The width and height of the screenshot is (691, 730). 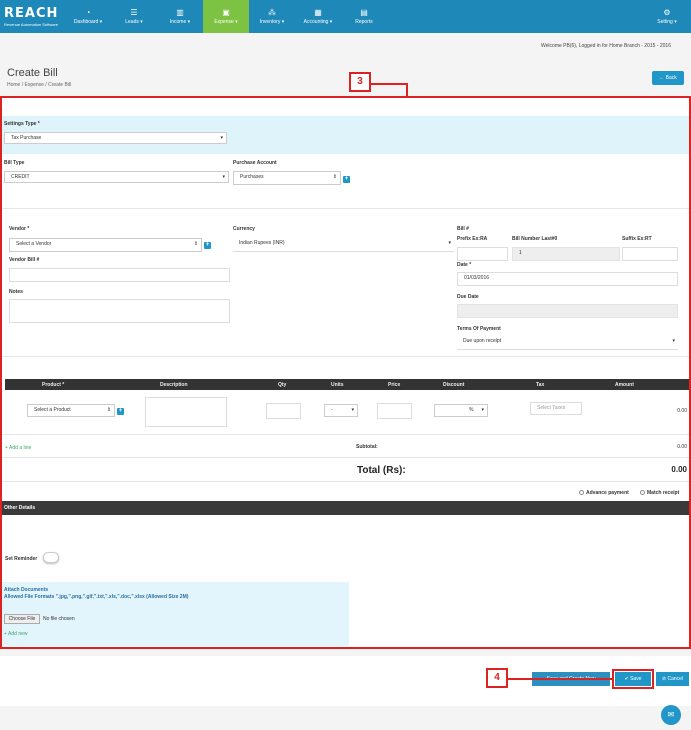 I want to click on nav-dashboard: ◔ Dashboard ▾, so click(x=88, y=16).